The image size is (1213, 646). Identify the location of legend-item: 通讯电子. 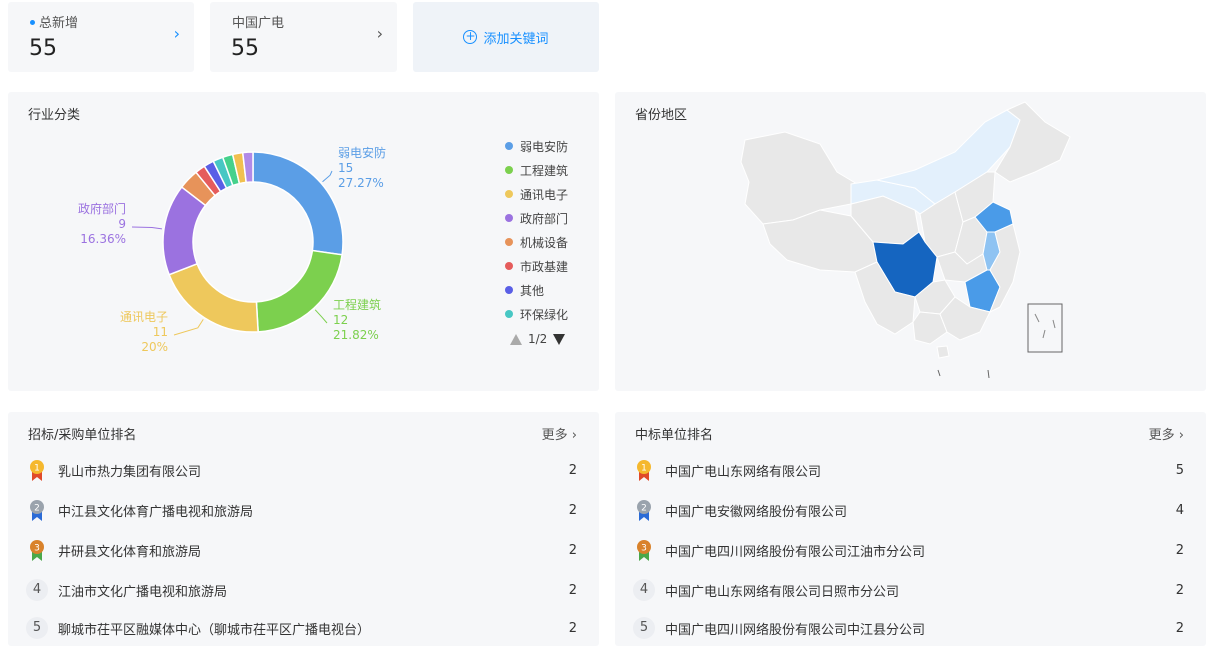
(536, 194).